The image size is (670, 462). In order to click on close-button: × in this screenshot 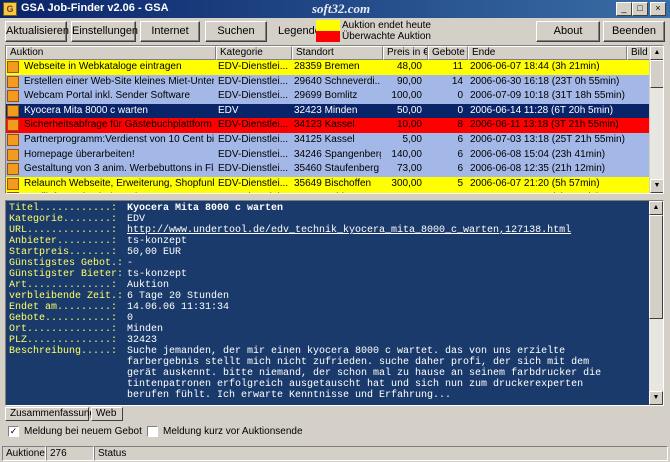, I will do `click(658, 9)`.